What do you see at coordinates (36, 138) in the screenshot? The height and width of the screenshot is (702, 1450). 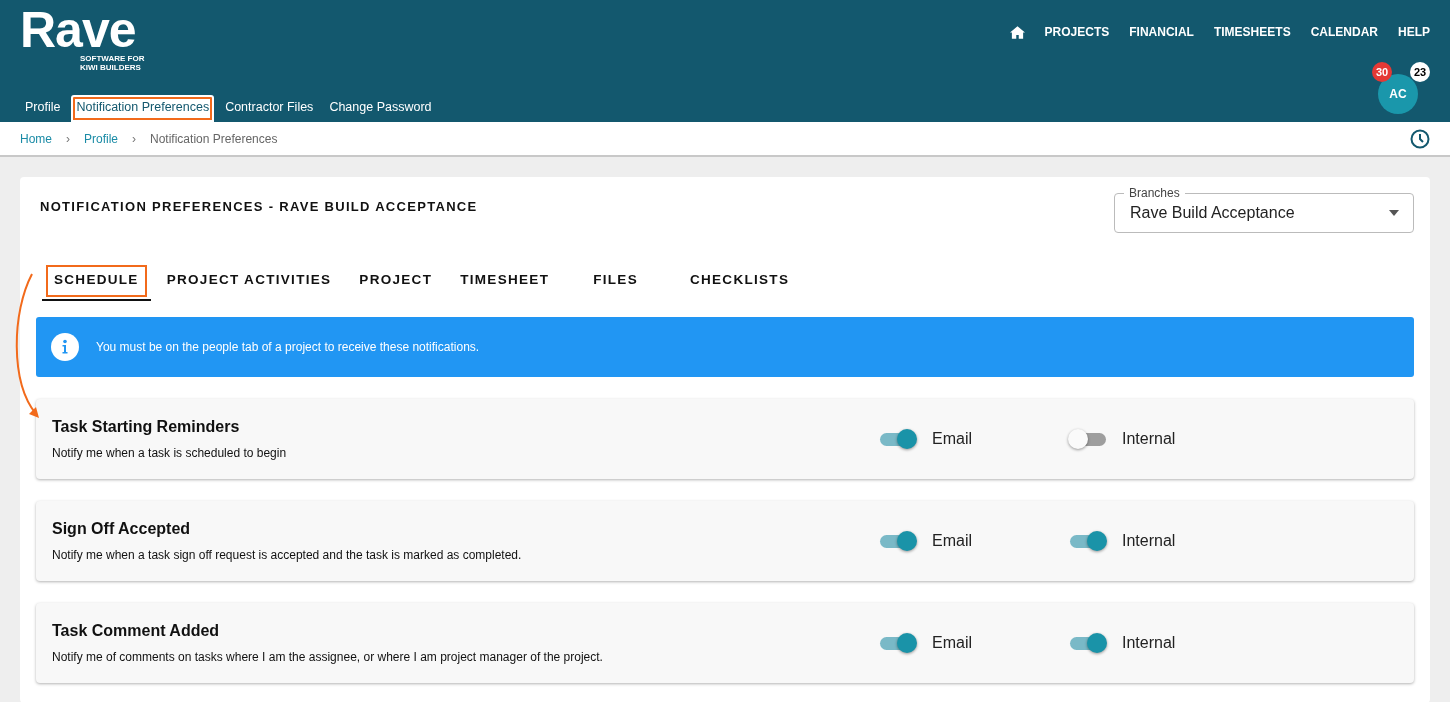 I see `breadcrumb-link: Home` at bounding box center [36, 138].